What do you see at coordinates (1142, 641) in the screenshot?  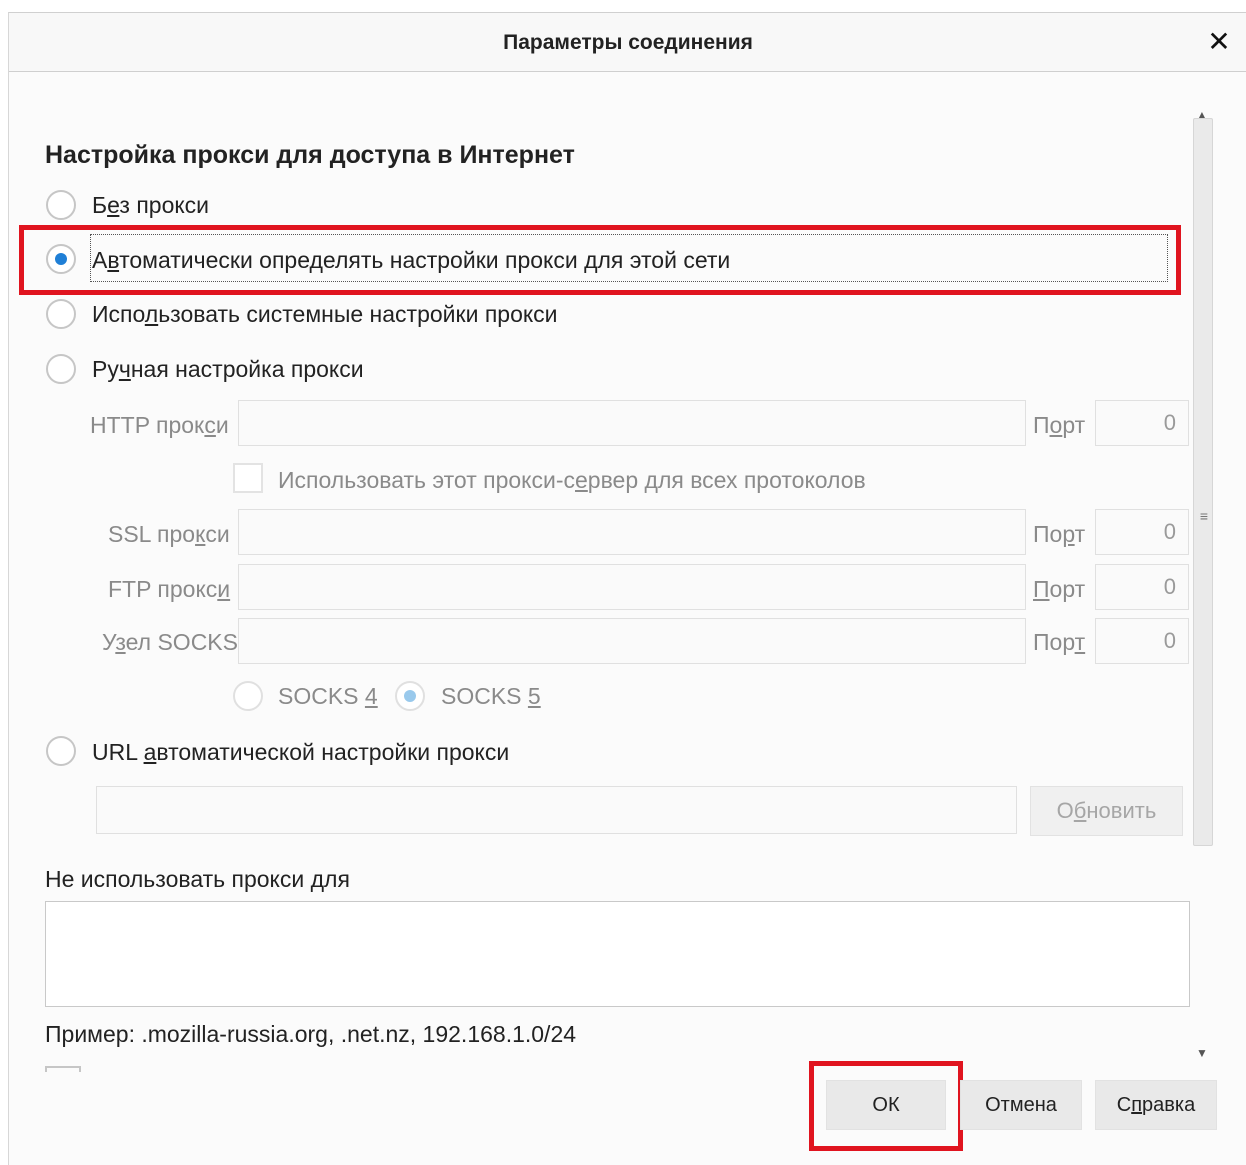 I see `socks-port-input: 0` at bounding box center [1142, 641].